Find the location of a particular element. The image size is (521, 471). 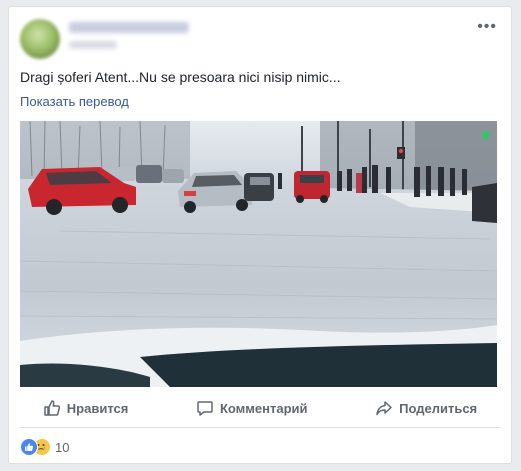

show-translation-link: Показать перевод is located at coordinates (74, 101).